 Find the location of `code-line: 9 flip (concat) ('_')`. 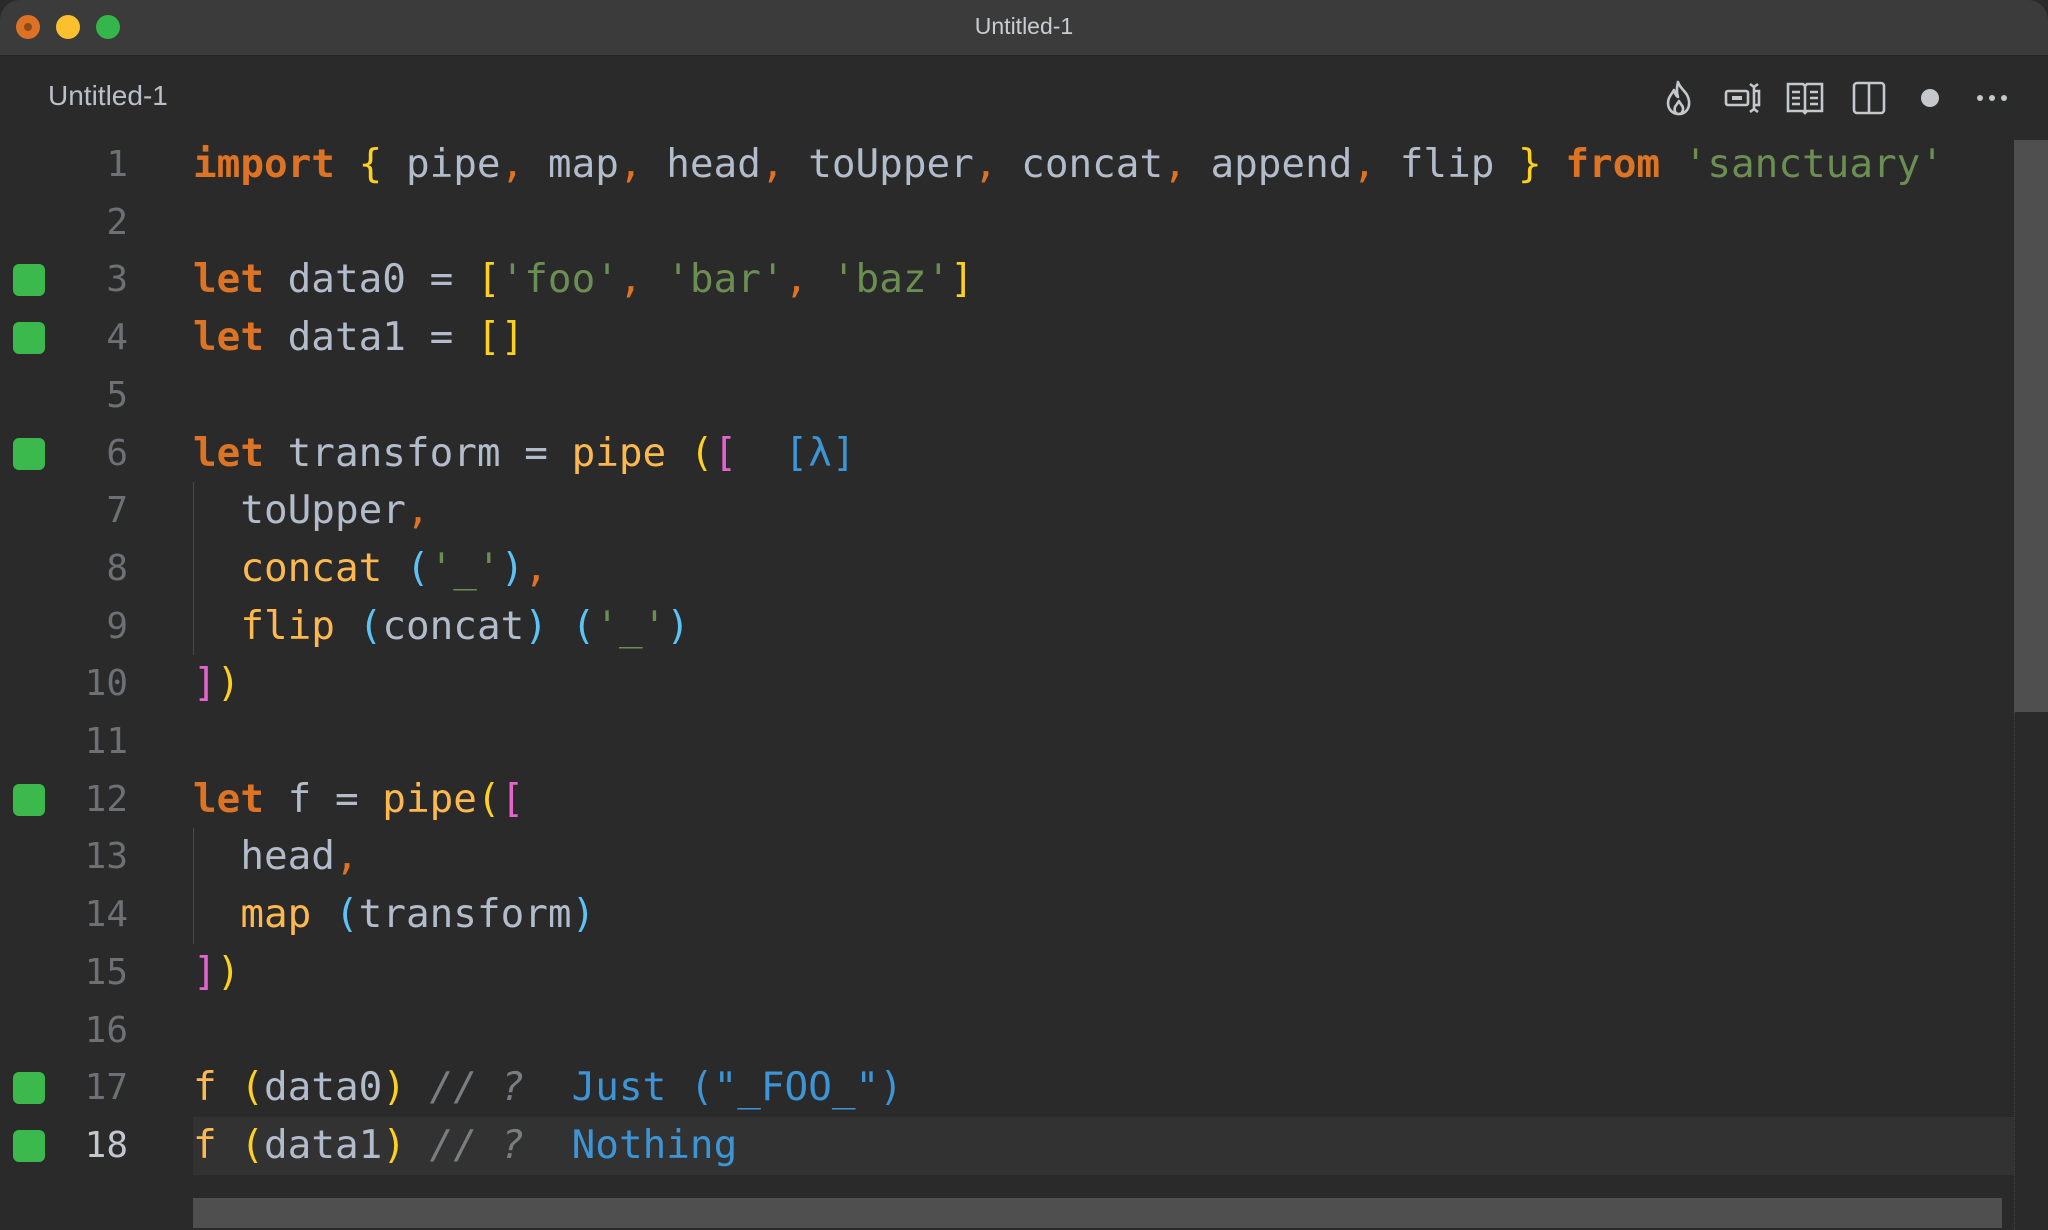

code-line: 9 flip (concat) ('_') is located at coordinates (1007, 627).